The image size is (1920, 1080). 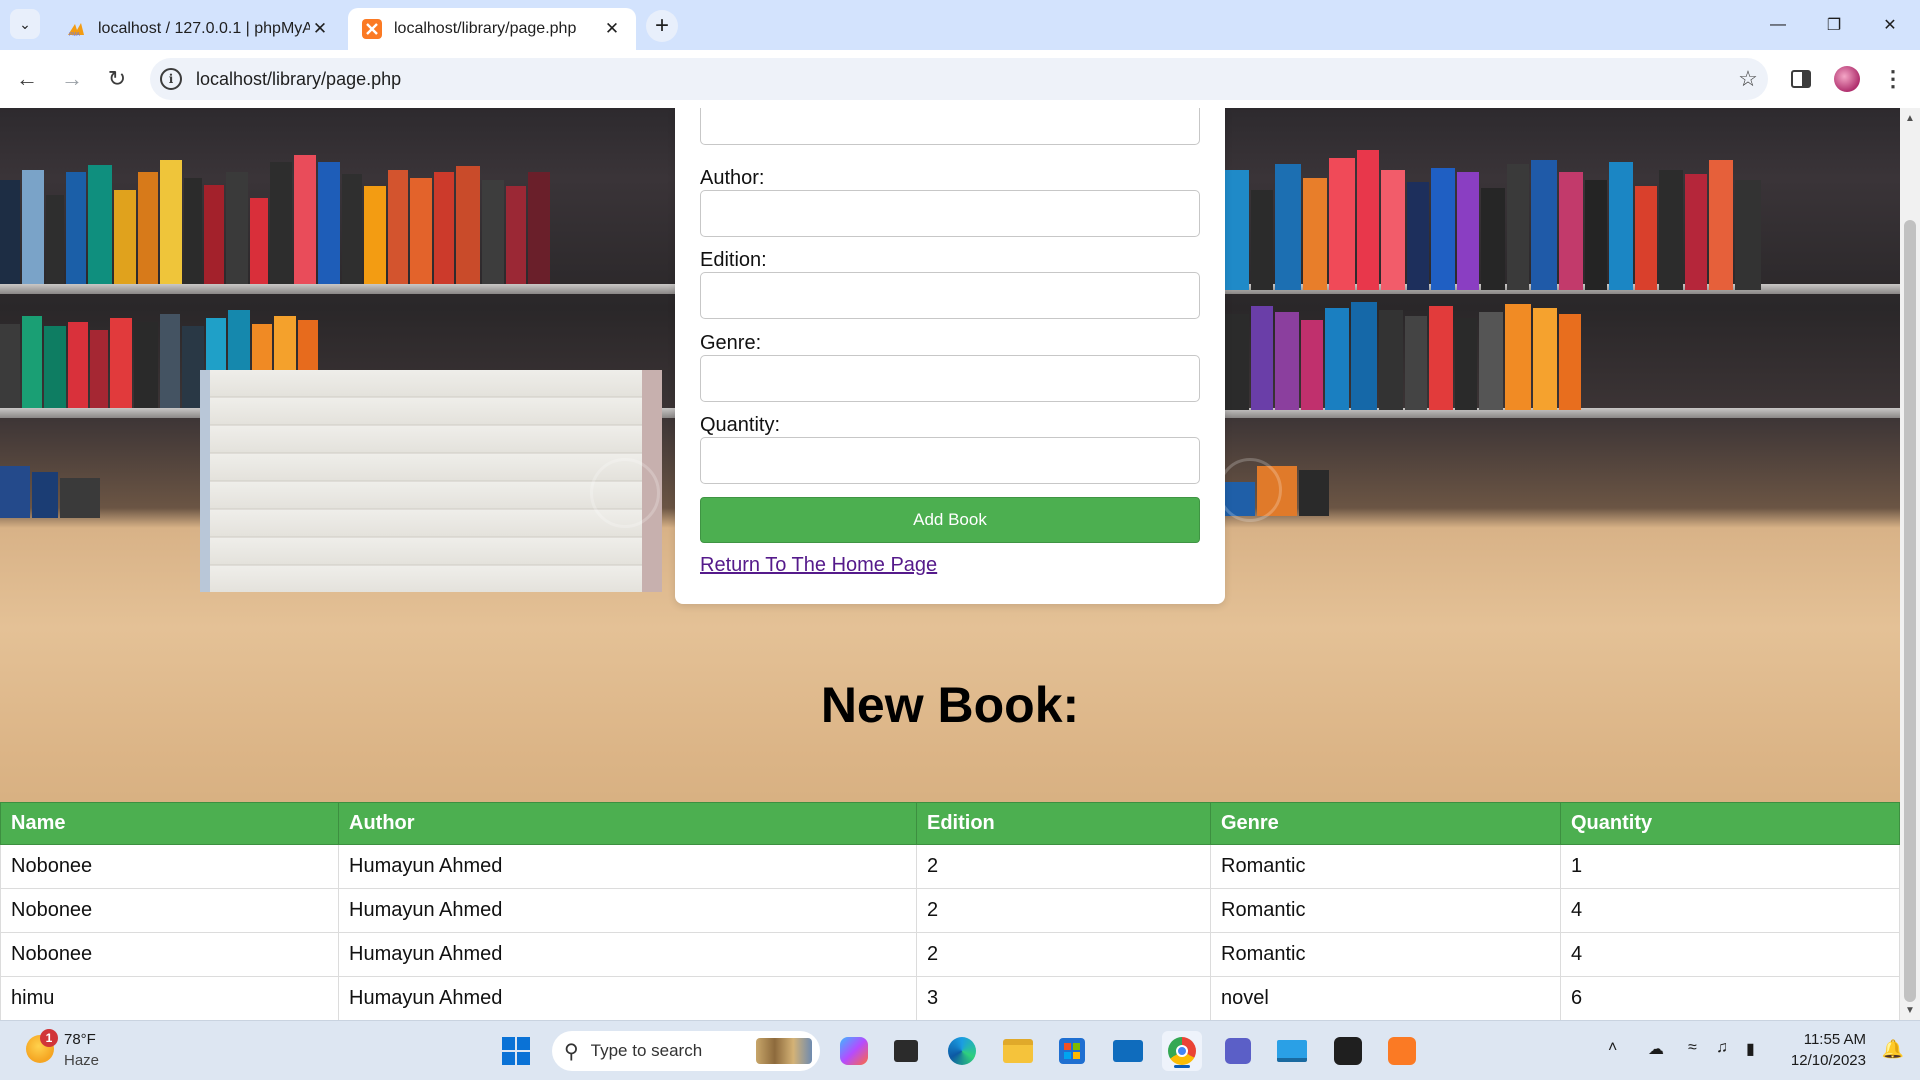 What do you see at coordinates (1722, 1048) in the screenshot?
I see `volume-icon: ♫` at bounding box center [1722, 1048].